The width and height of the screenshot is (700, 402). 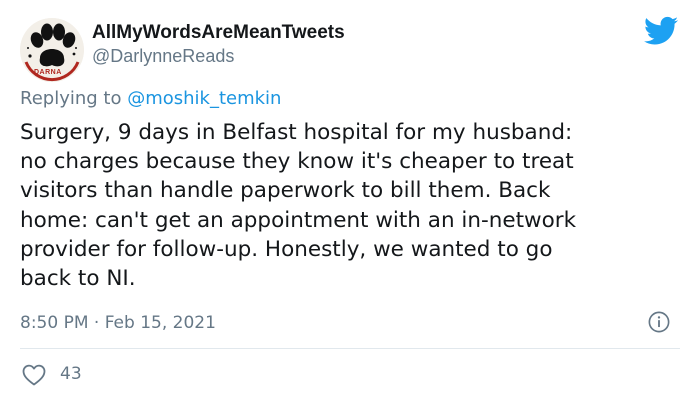 I want to click on author-handle: @DarlynneReads, so click(x=163, y=56).